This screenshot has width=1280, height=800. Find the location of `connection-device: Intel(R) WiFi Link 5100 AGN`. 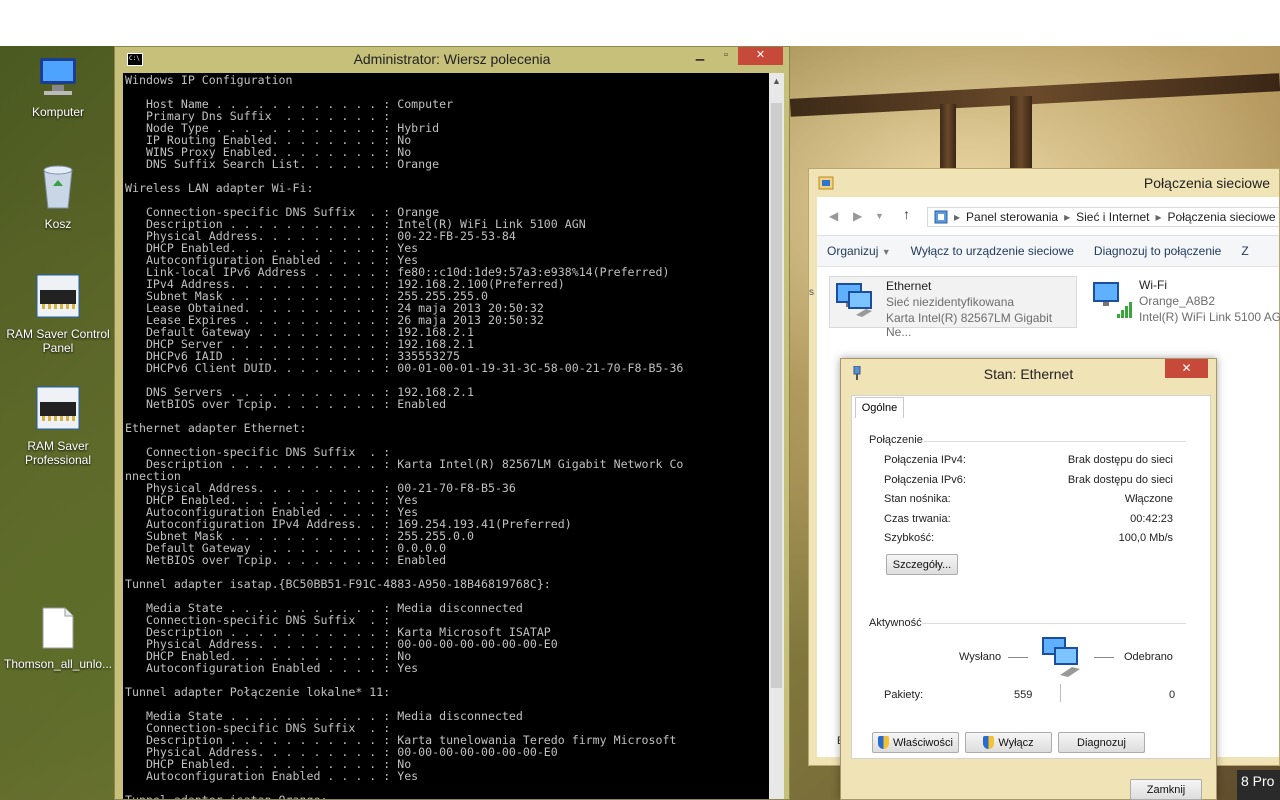

connection-device: Intel(R) WiFi Link 5100 AGN is located at coordinates (1209, 317).